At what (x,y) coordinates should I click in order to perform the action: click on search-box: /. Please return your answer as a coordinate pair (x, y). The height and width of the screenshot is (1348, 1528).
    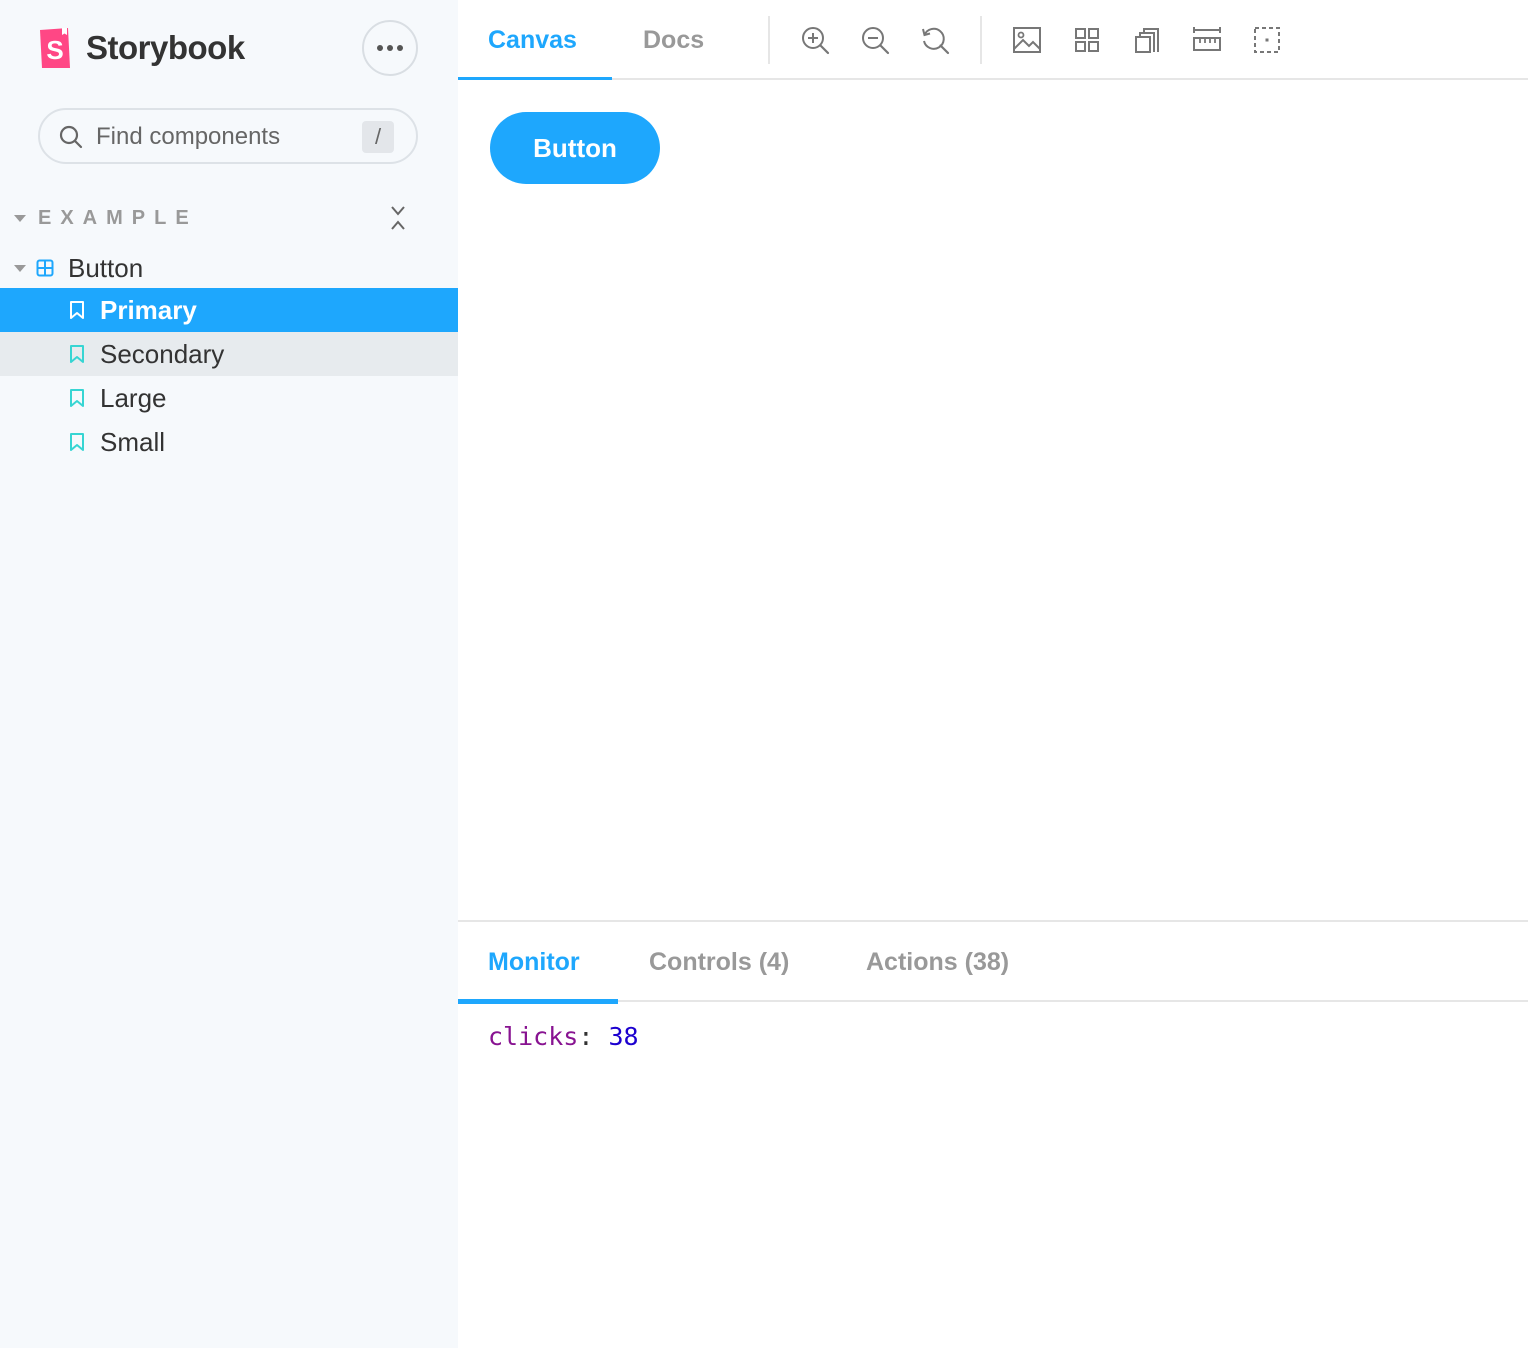
    Looking at the image, I should click on (228, 136).